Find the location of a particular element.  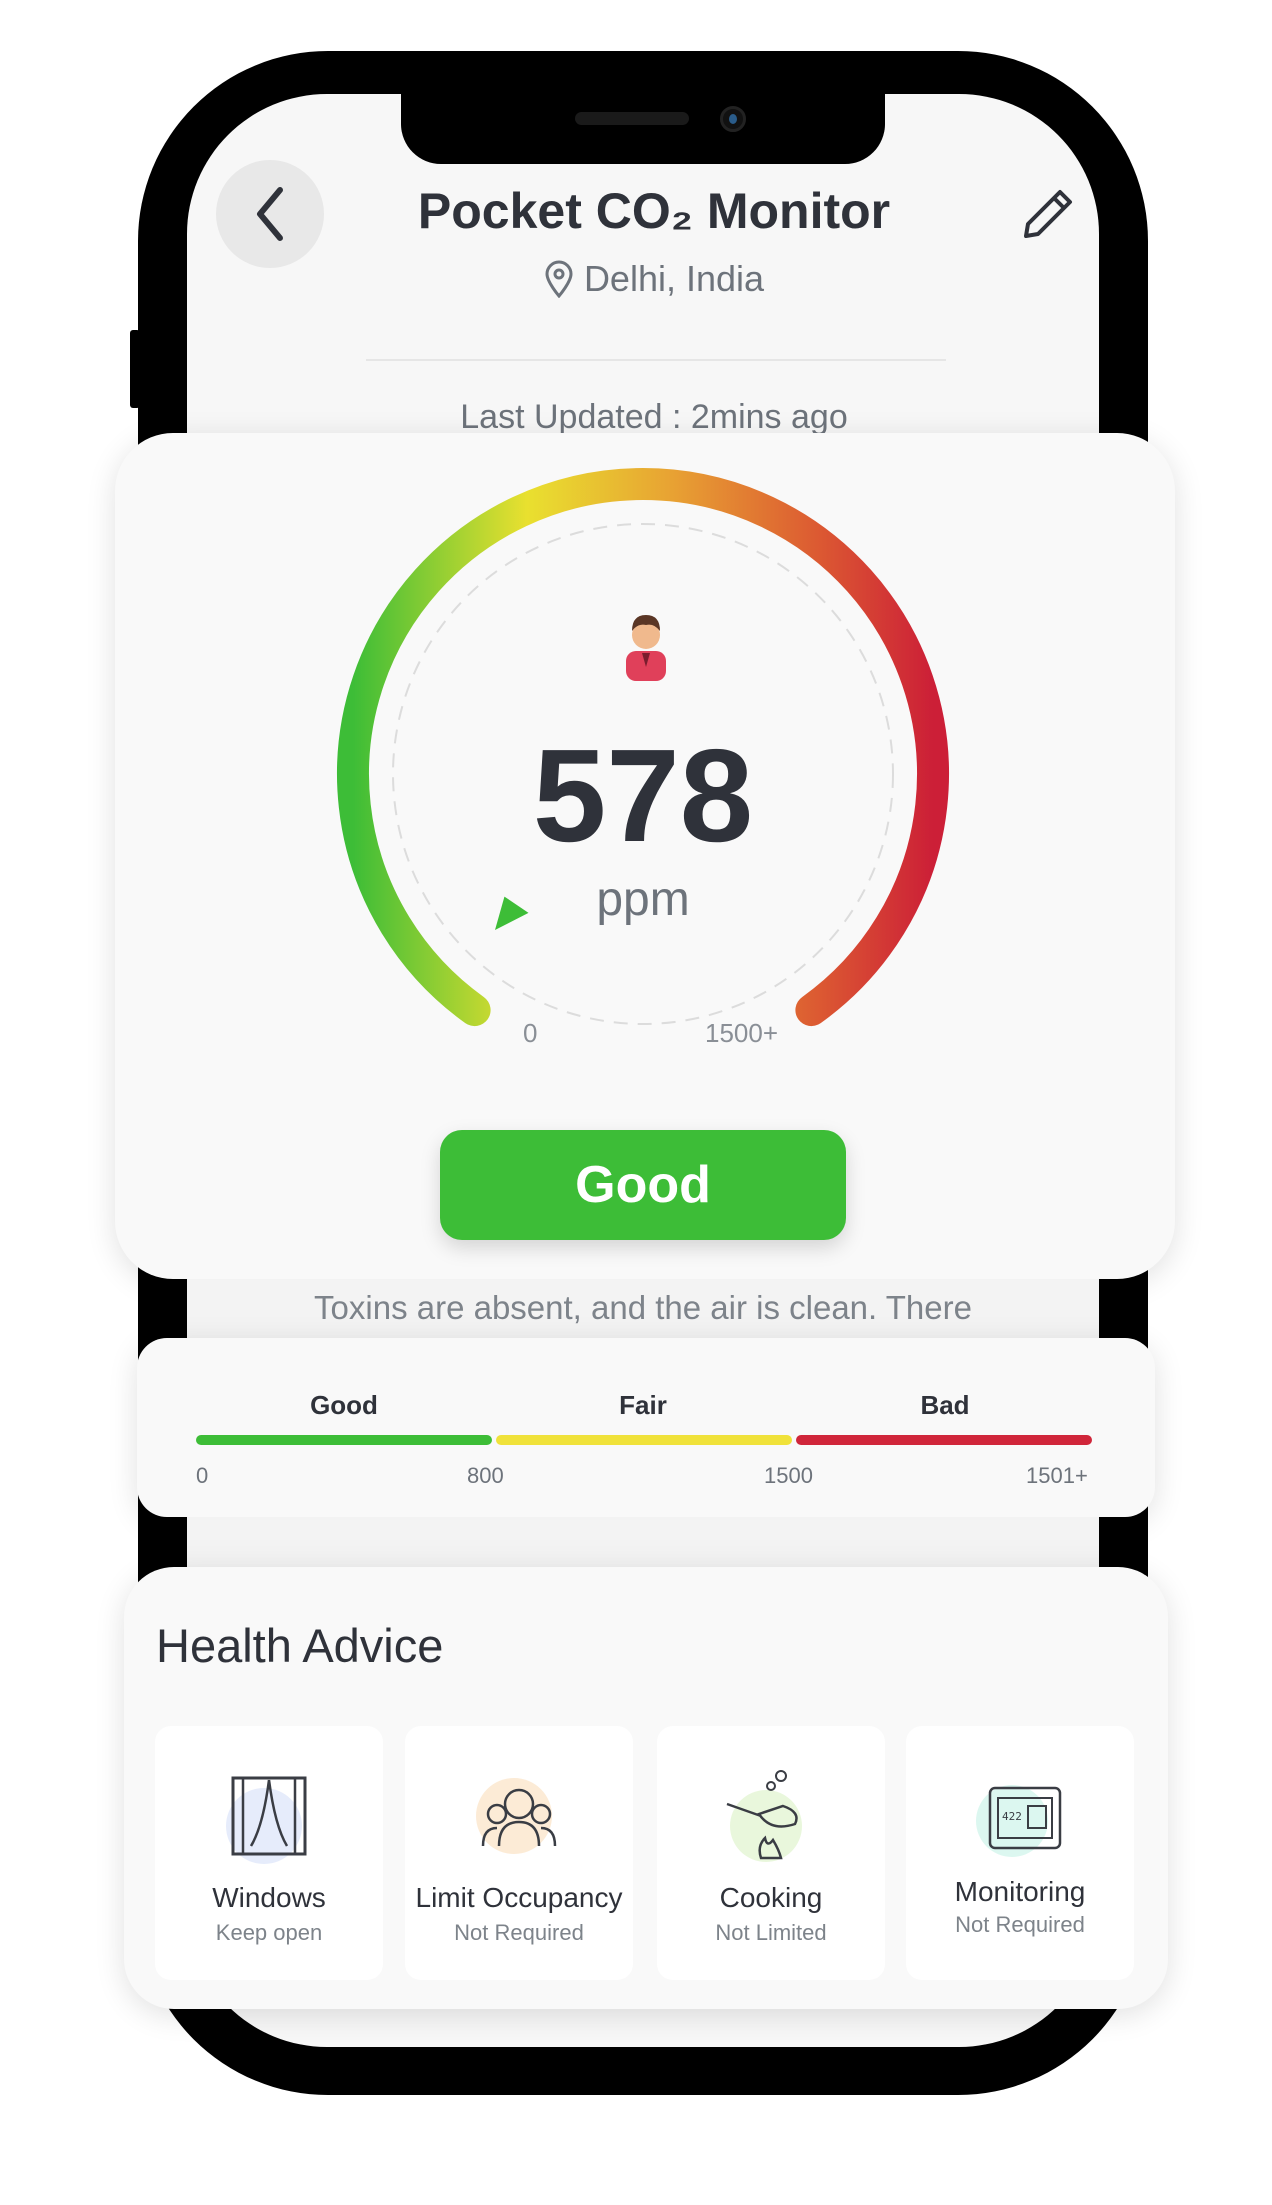

screen-gap is located at coordinates (643, 1542).